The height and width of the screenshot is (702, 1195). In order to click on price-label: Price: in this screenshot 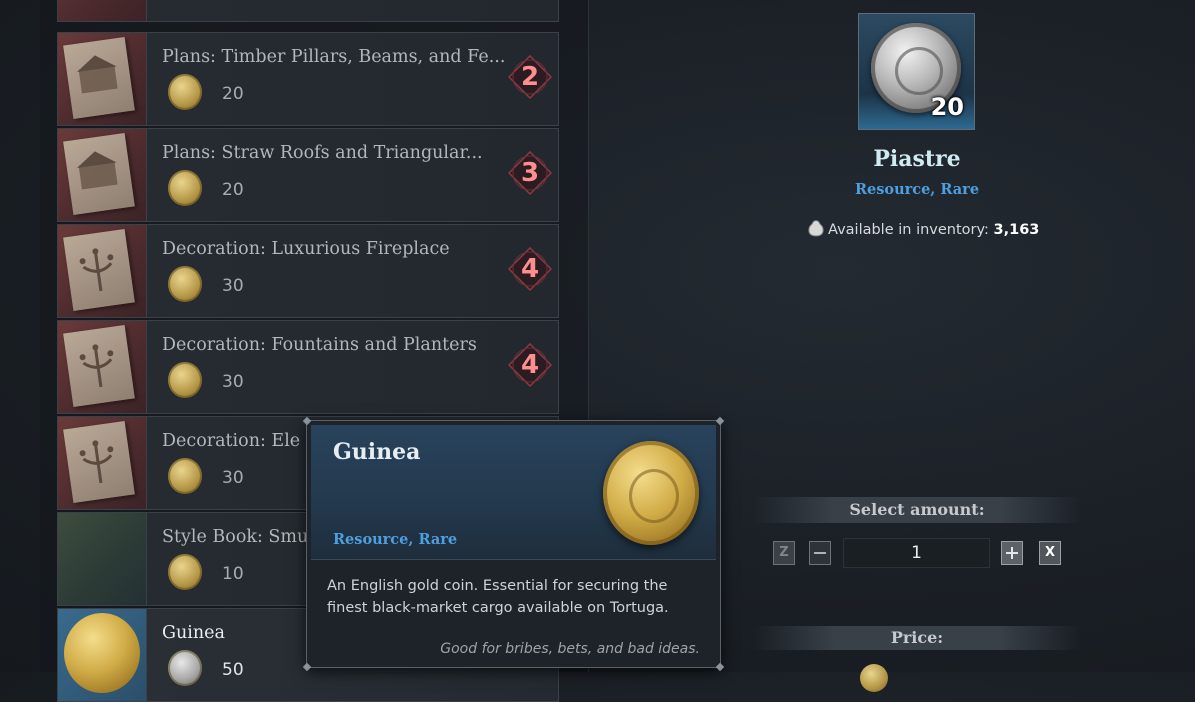, I will do `click(917, 638)`.